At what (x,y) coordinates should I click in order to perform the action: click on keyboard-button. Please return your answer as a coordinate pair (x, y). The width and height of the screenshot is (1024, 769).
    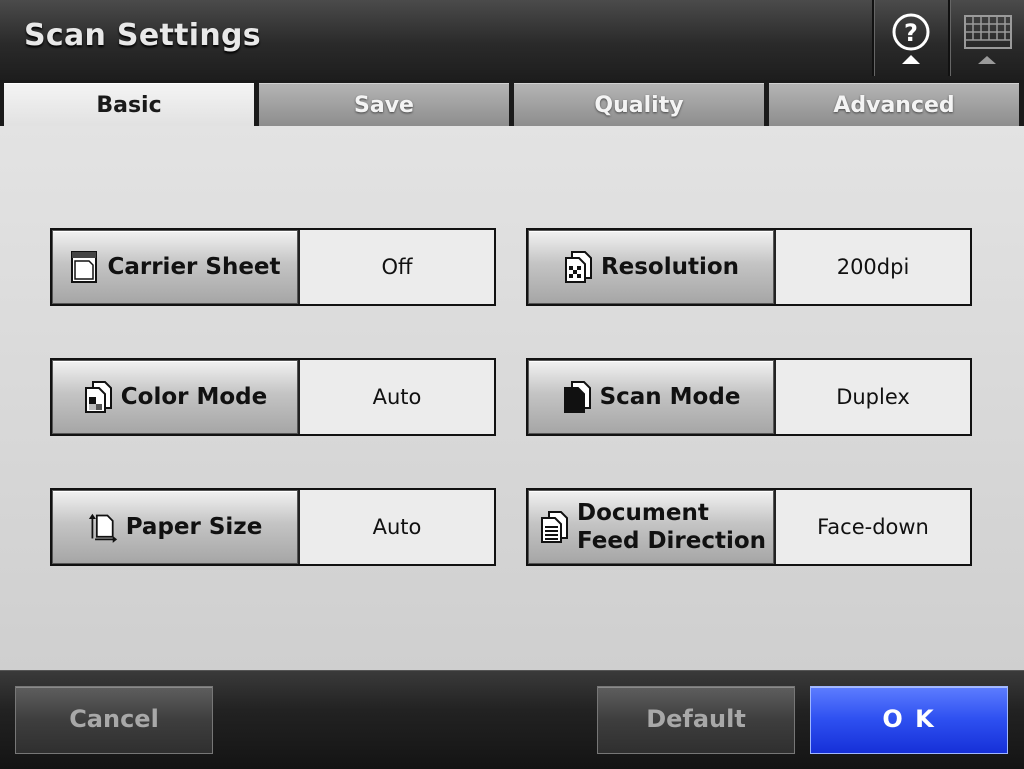
    Looking at the image, I should click on (986, 38).